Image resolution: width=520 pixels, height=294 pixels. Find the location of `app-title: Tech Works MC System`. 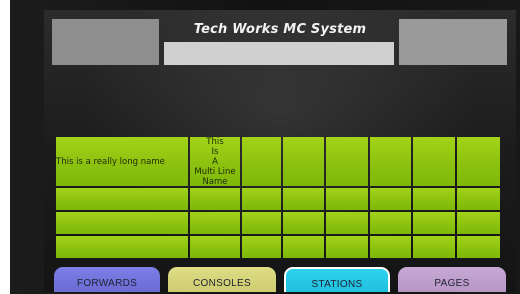

app-title: Tech Works MC System is located at coordinates (280, 29).